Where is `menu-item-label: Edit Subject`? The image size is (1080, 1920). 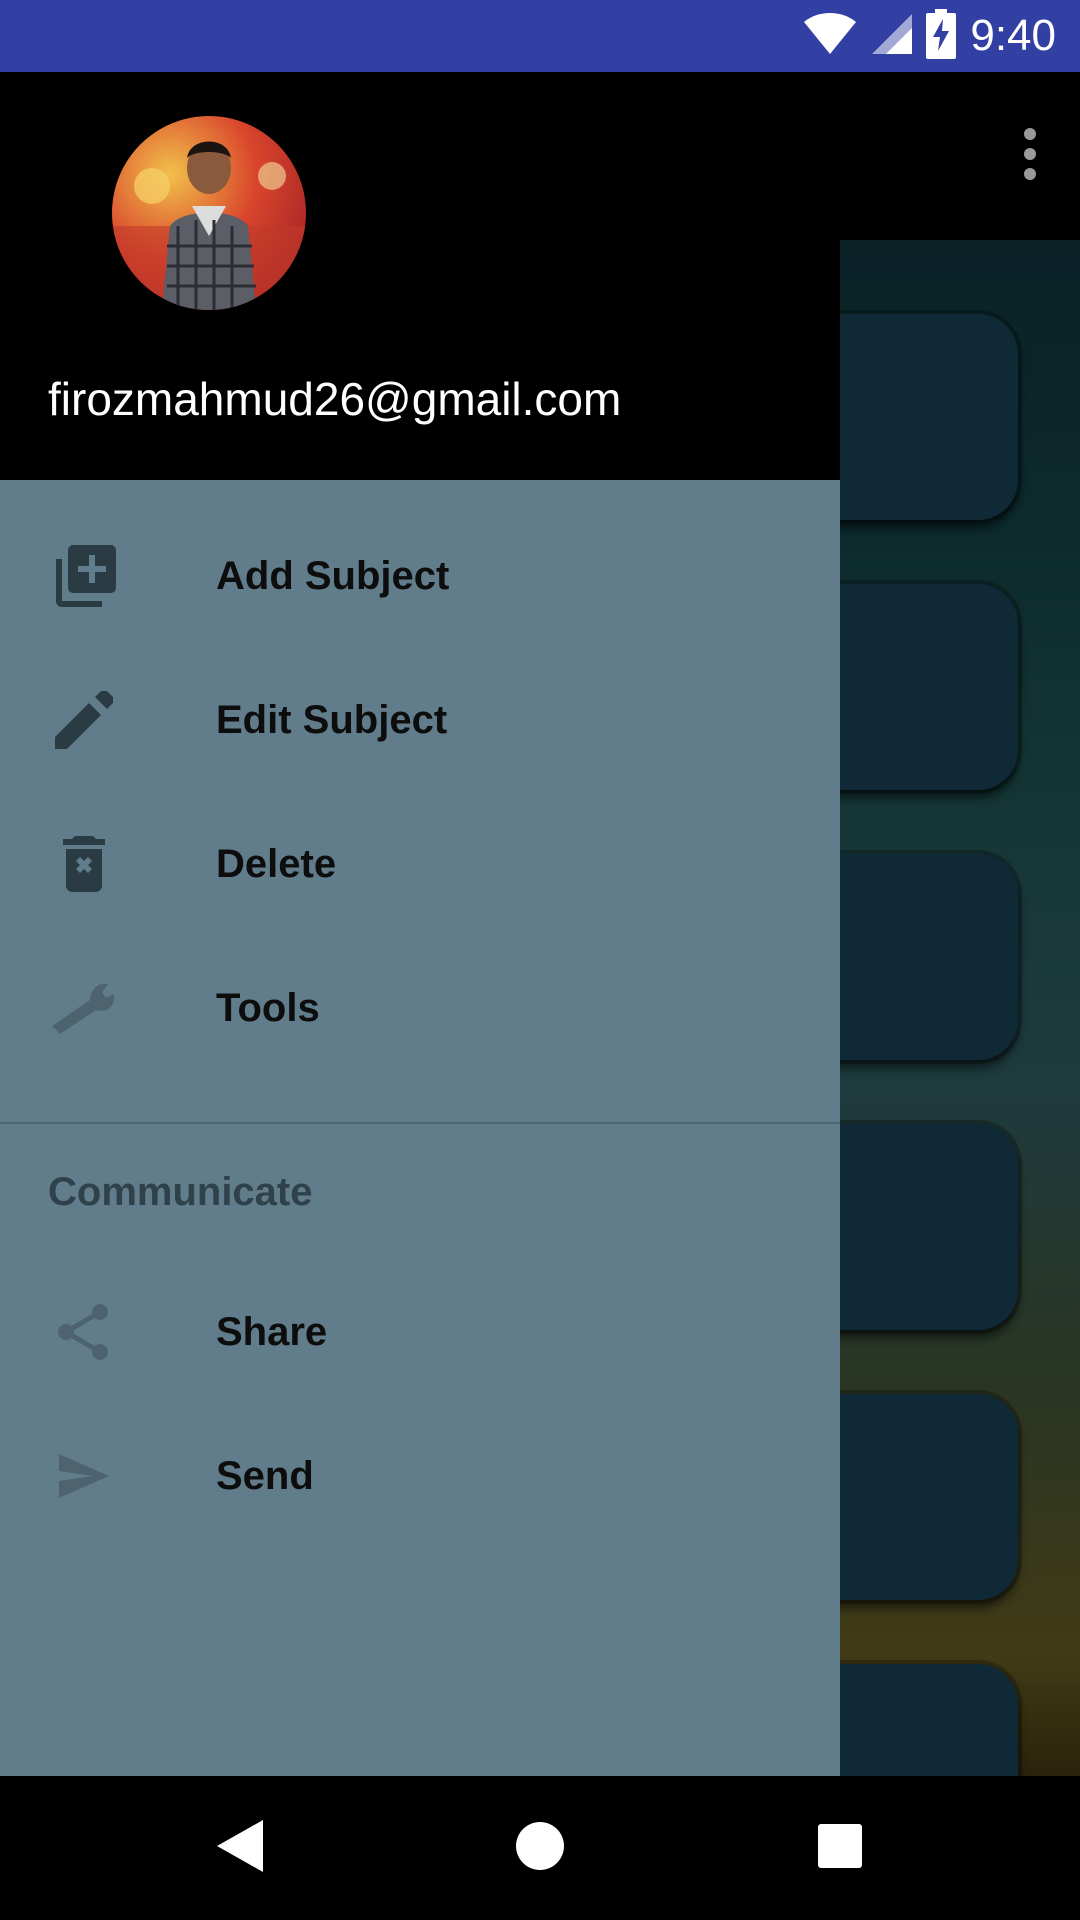
menu-item-label: Edit Subject is located at coordinates (332, 719).